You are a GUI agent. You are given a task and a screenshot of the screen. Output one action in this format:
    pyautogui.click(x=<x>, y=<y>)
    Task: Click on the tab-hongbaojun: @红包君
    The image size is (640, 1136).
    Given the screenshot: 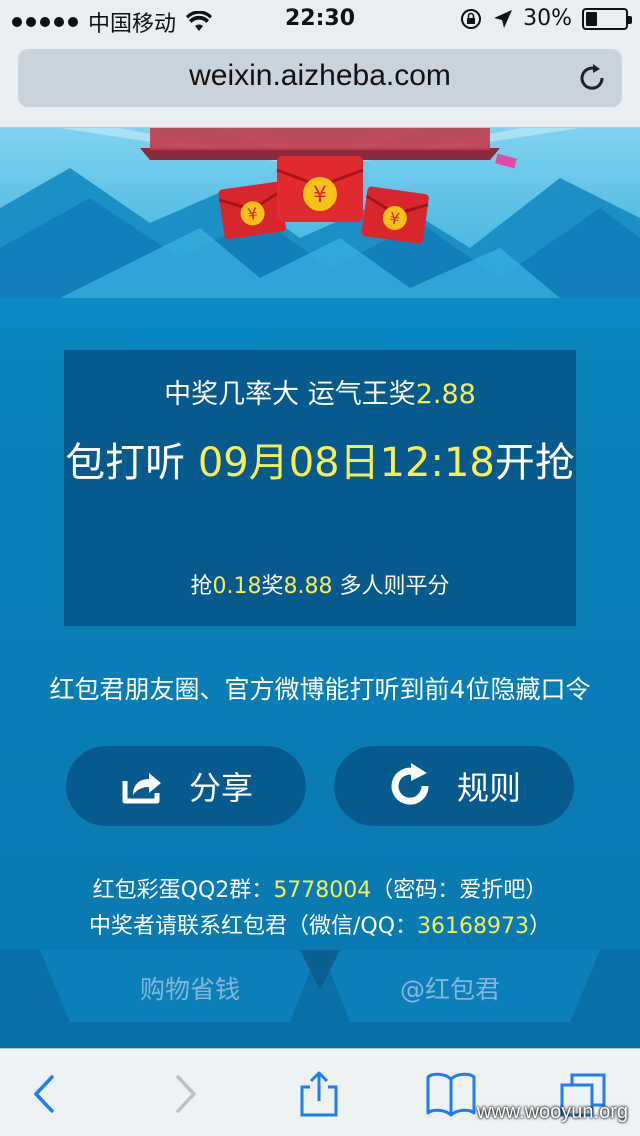 What is the action you would take?
    pyautogui.click(x=450, y=988)
    